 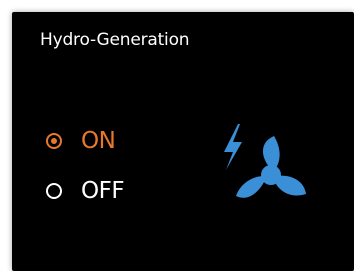 I want to click on radio-option-off: OFF, so click(x=85, y=191).